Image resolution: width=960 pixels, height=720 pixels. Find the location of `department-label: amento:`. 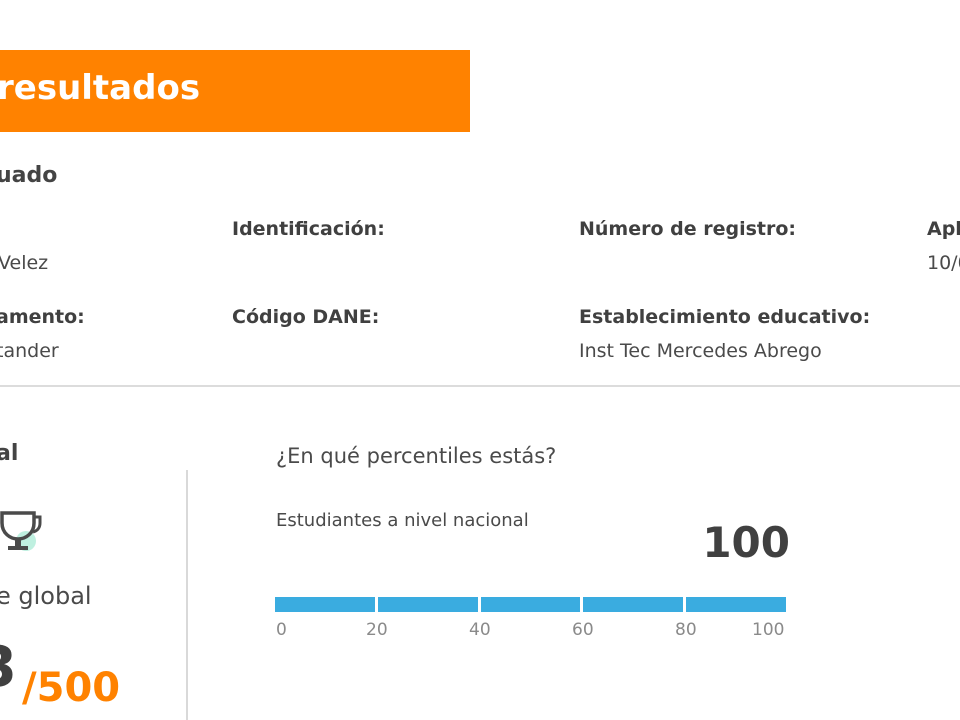

department-label: amento: is located at coordinates (42, 317).